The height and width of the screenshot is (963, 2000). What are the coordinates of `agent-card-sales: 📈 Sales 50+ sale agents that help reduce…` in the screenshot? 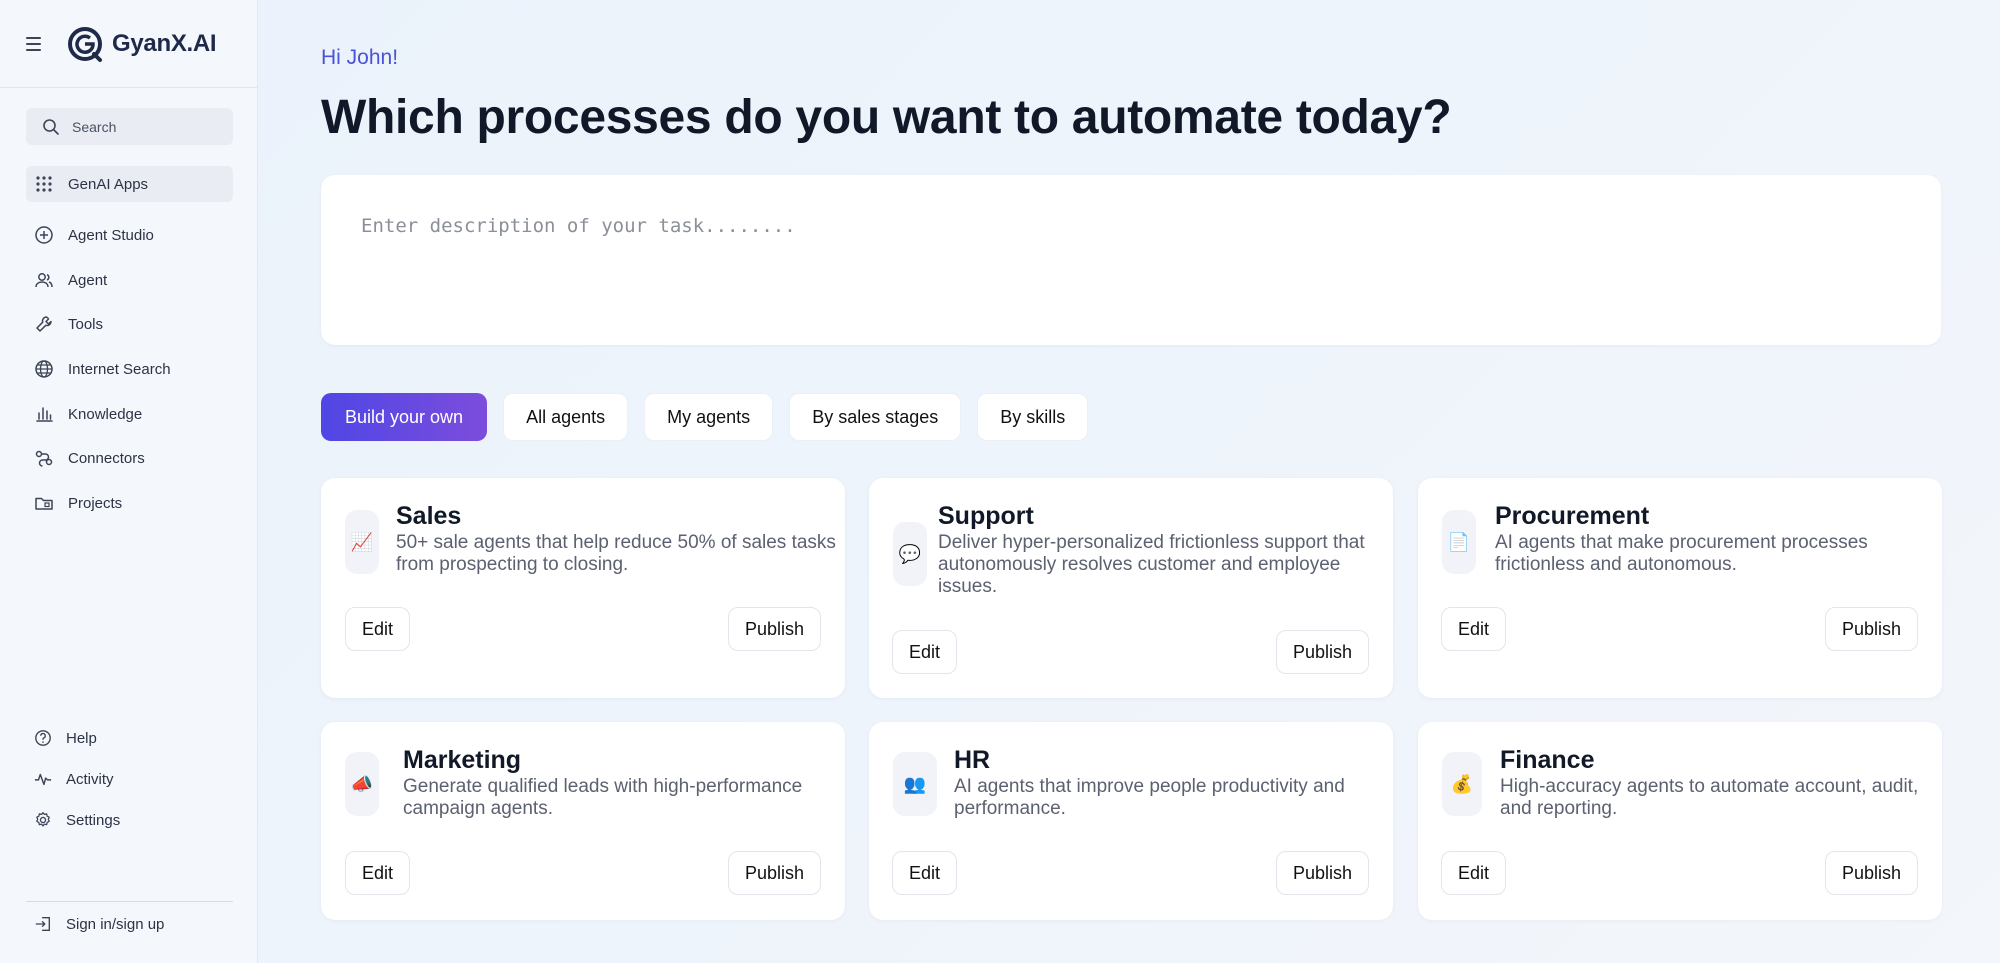 It's located at (583, 588).